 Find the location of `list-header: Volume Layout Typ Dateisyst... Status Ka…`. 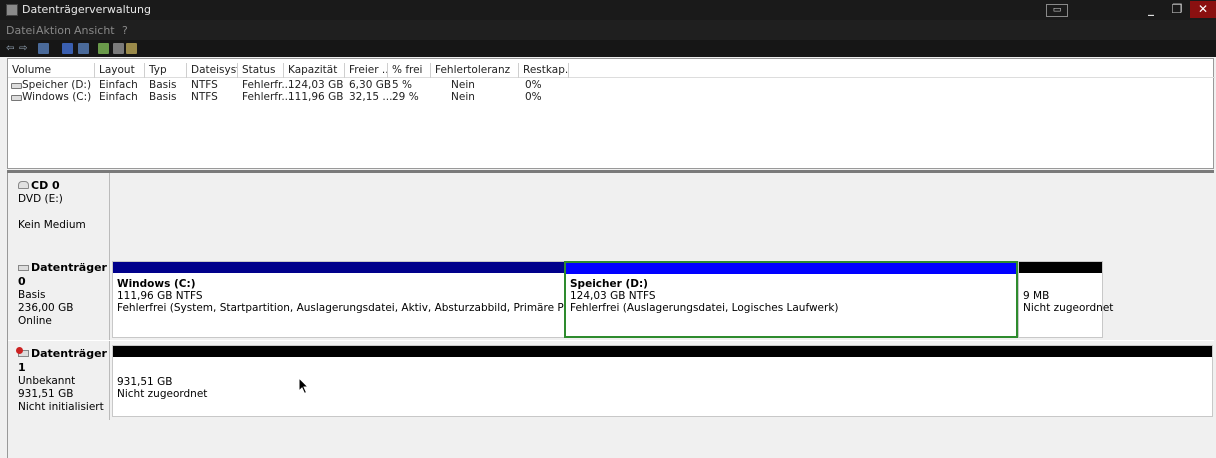

list-header: Volume Layout Typ Dateisyst... Status Ka… is located at coordinates (611, 70).